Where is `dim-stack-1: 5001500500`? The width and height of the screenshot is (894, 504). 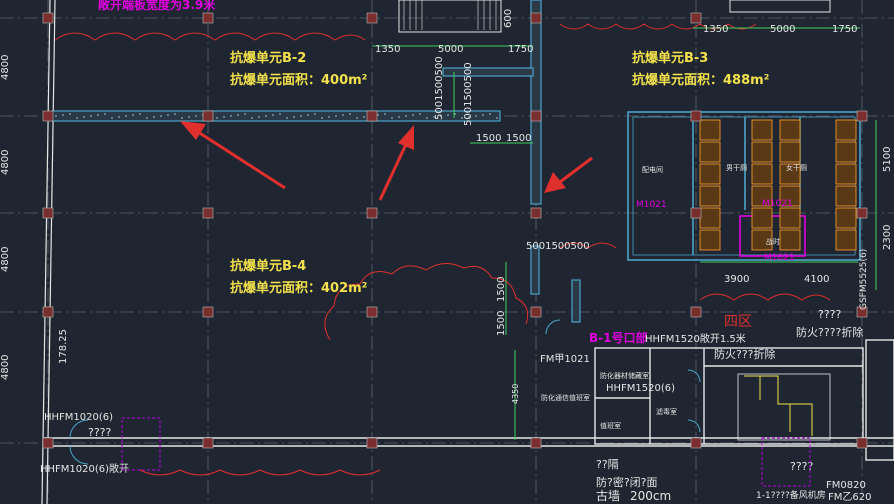
dim-stack-1: 5001500500 is located at coordinates (439, 88).